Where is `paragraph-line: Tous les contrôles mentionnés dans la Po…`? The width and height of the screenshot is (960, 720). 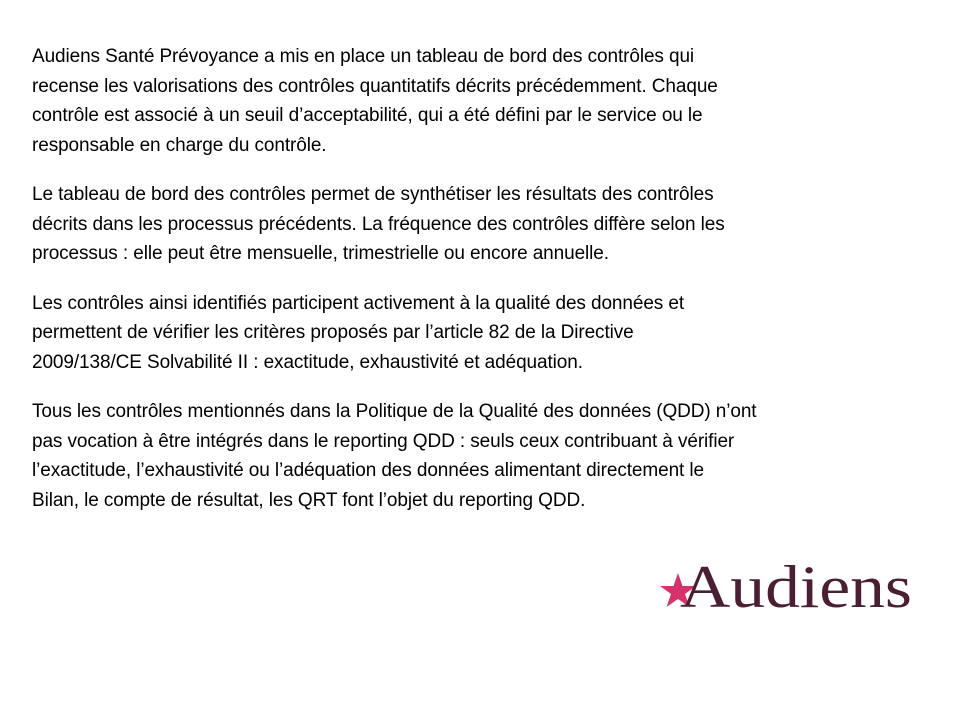 paragraph-line: Tous les contrôles mentionnés dans la Po… is located at coordinates (394, 411).